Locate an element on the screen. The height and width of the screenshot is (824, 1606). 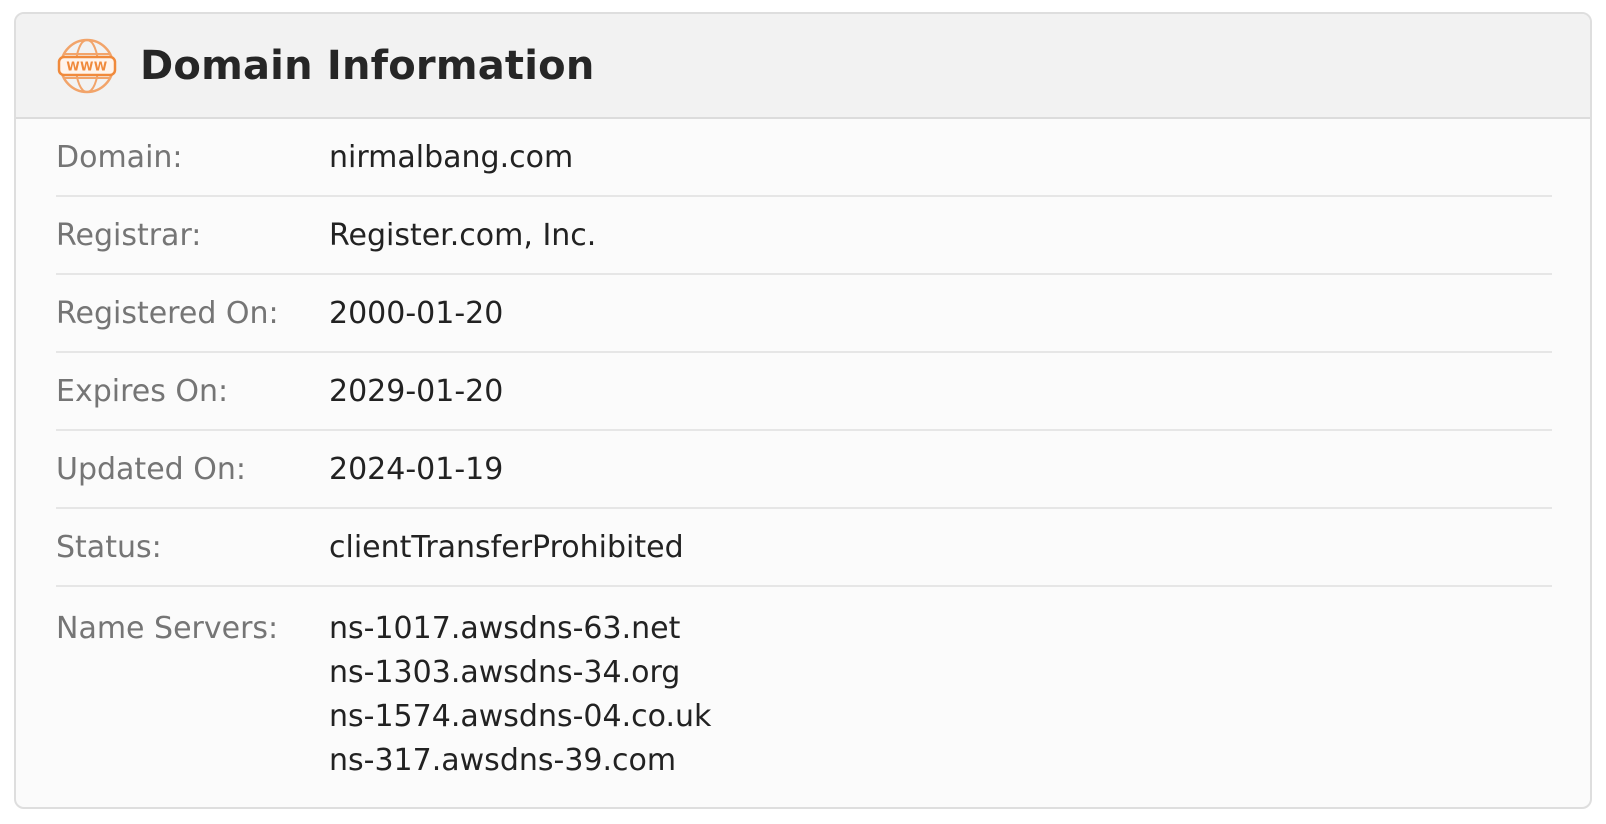
name-server-item: ns-1574.awsdns-04.co.uk is located at coordinates (520, 716).